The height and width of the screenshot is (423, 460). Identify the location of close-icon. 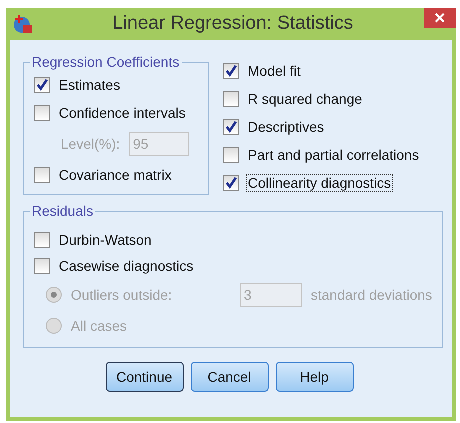
(440, 18).